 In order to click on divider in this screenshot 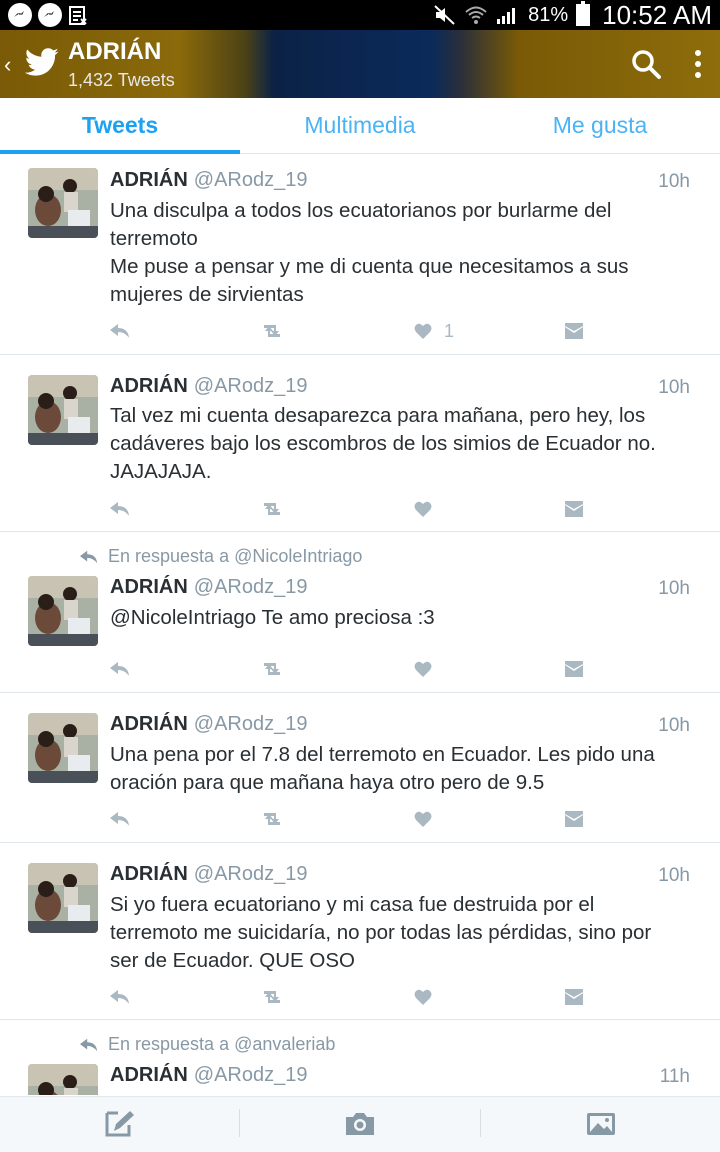, I will do `click(480, 1123)`.